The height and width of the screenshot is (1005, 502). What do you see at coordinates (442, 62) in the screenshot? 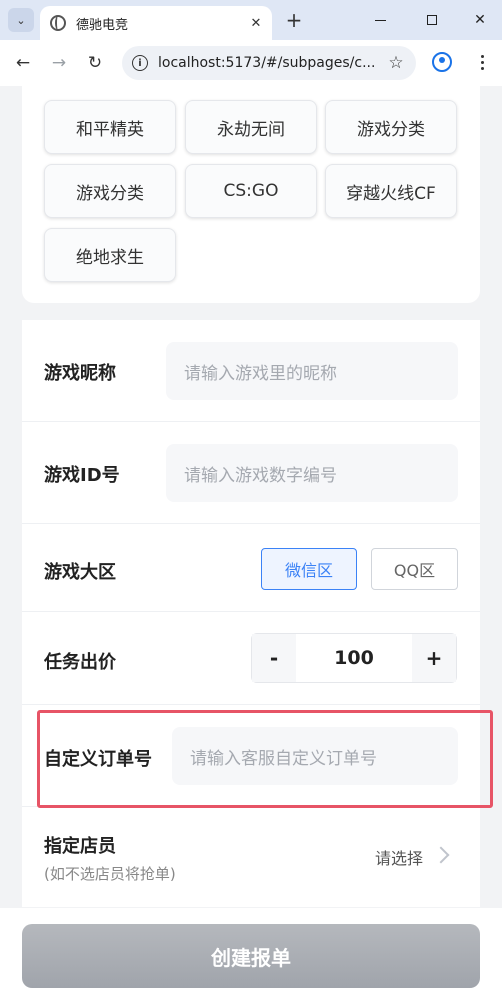
I see `profile-icon` at bounding box center [442, 62].